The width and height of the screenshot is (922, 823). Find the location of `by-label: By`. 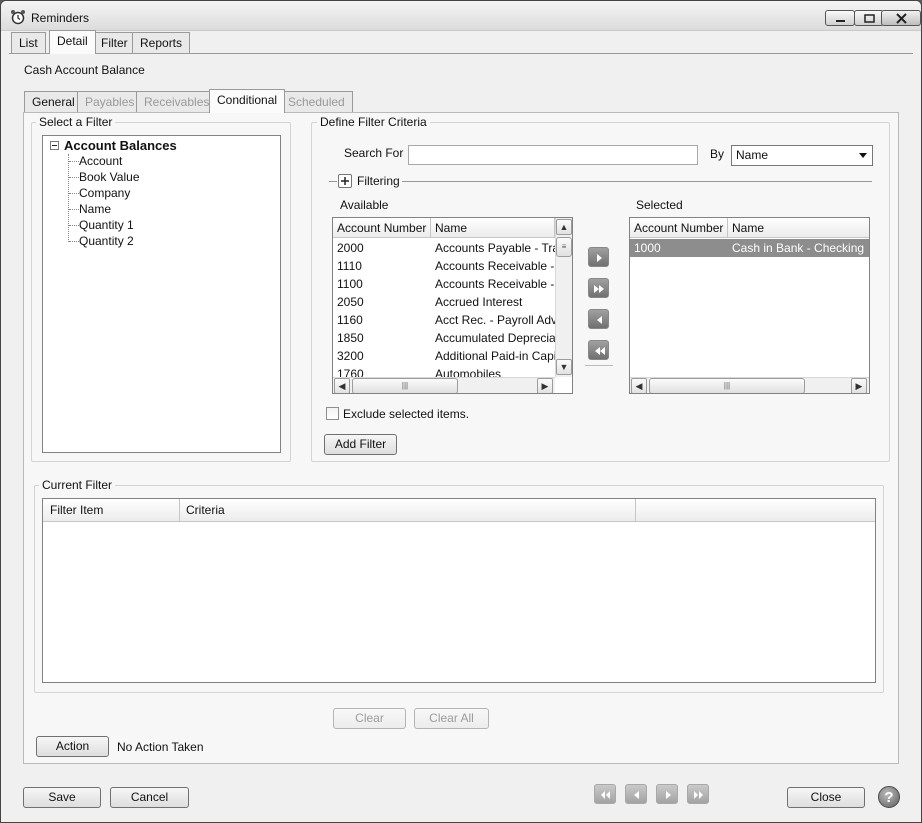

by-label: By is located at coordinates (717, 154).